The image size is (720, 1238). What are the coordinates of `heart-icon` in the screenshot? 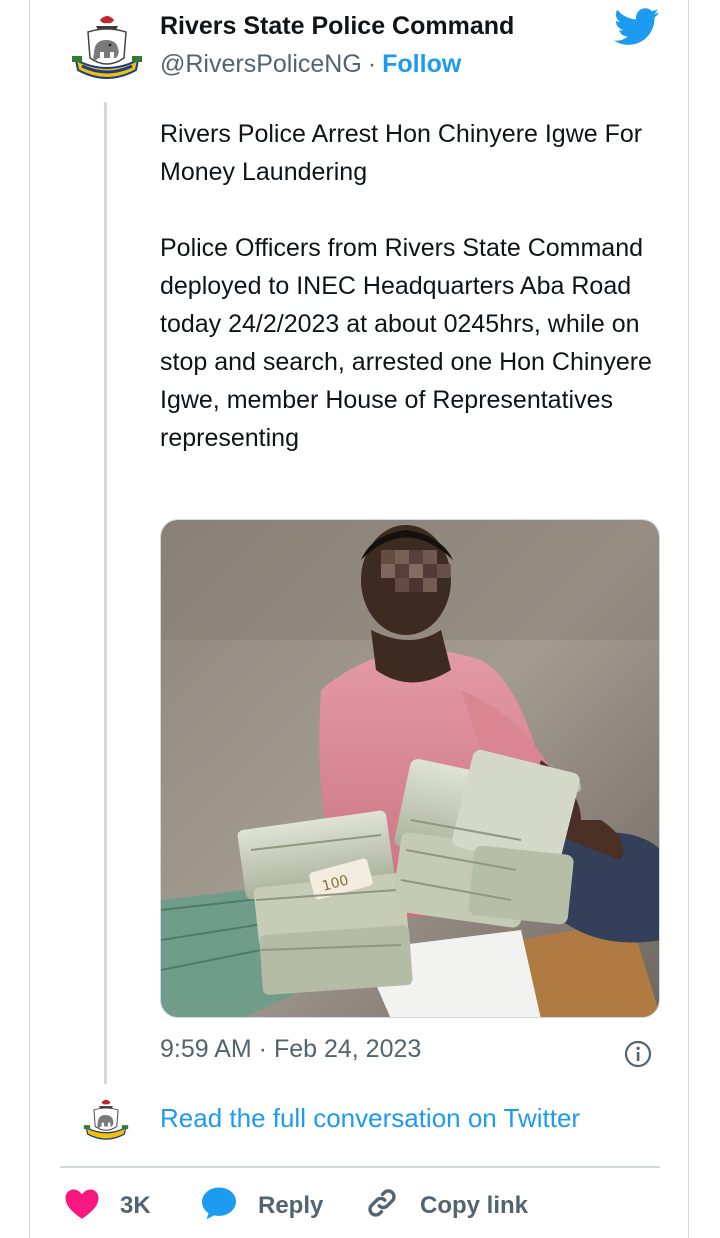 It's located at (82, 1204).